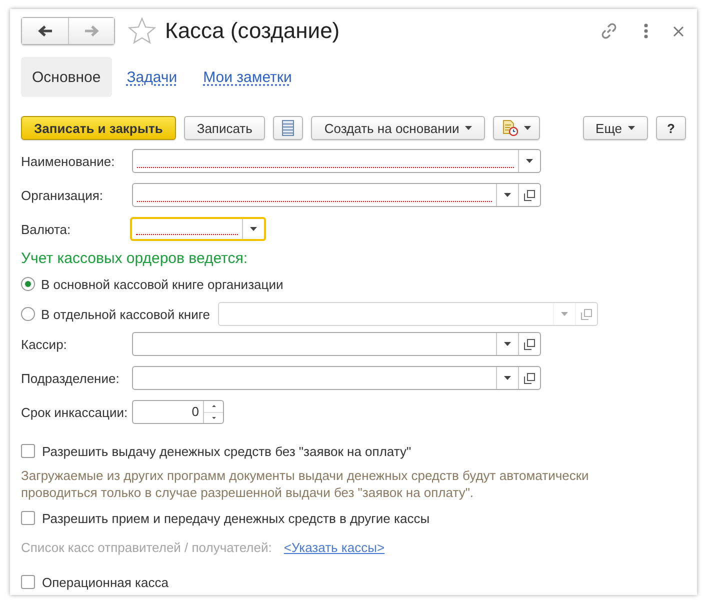 Image resolution: width=706 pixels, height=603 pixels. What do you see at coordinates (68, 161) in the screenshot?
I see `field-label: Наименование:` at bounding box center [68, 161].